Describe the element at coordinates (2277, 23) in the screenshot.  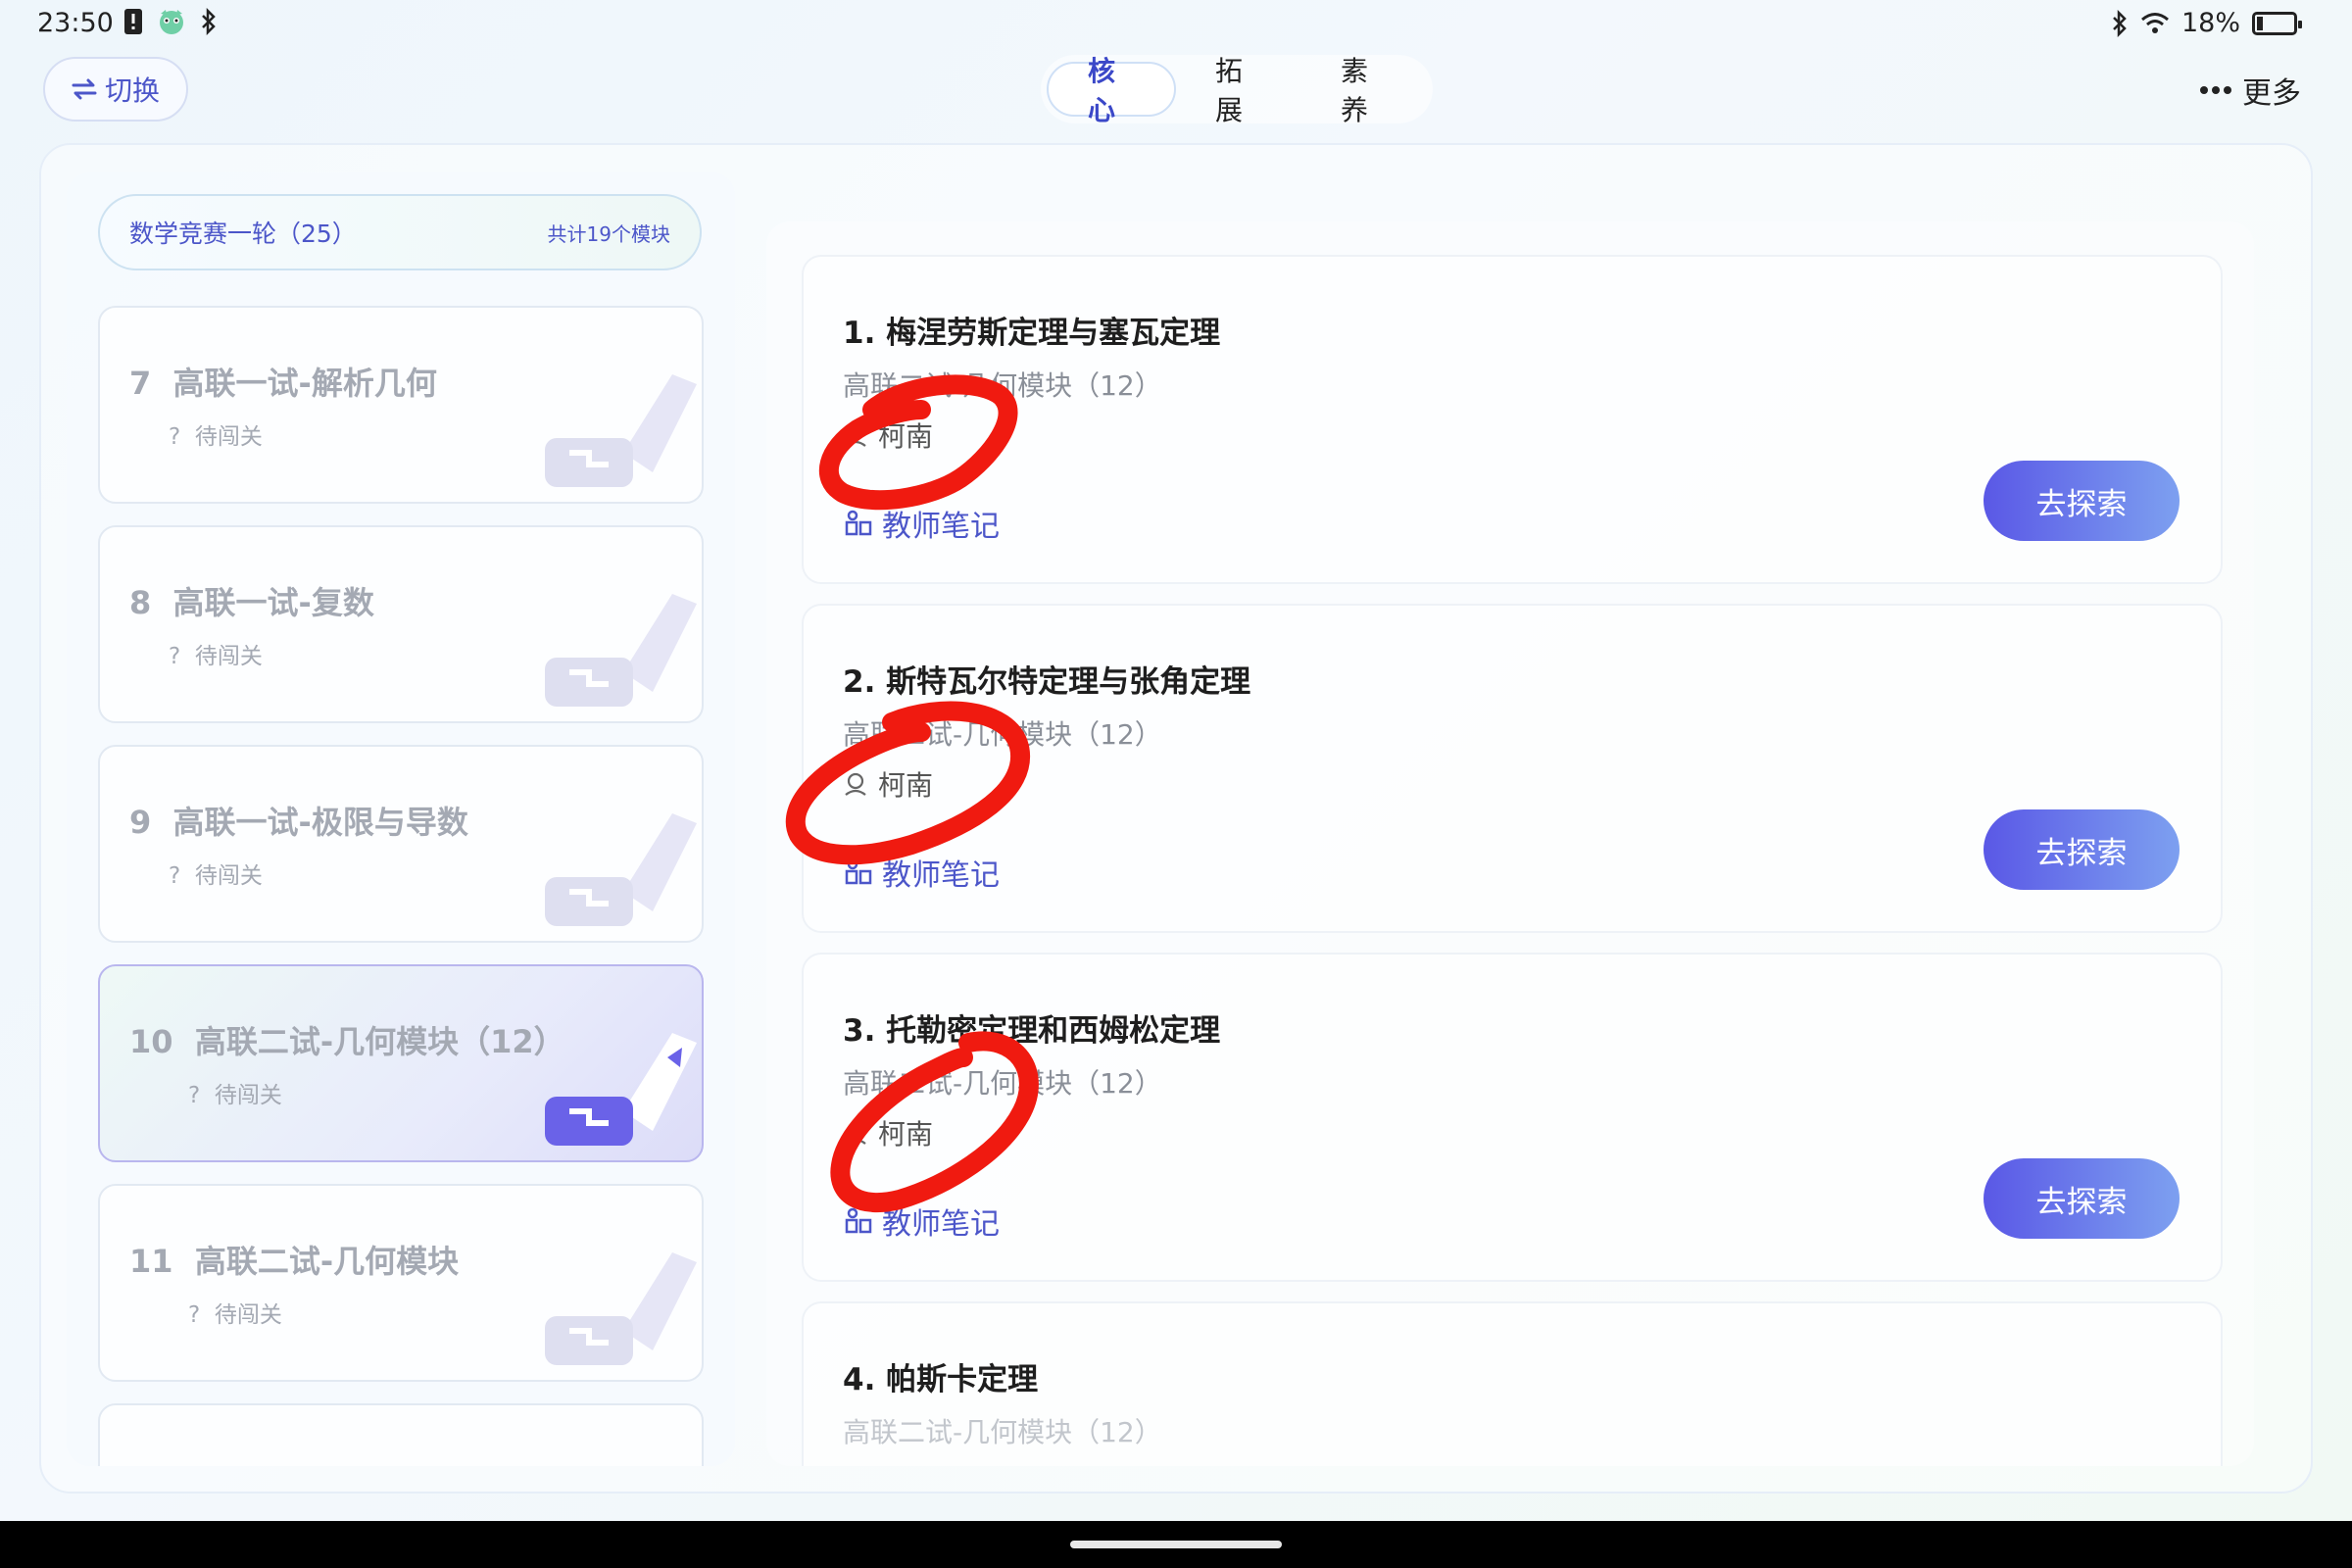
I see `battery-icon` at that location.